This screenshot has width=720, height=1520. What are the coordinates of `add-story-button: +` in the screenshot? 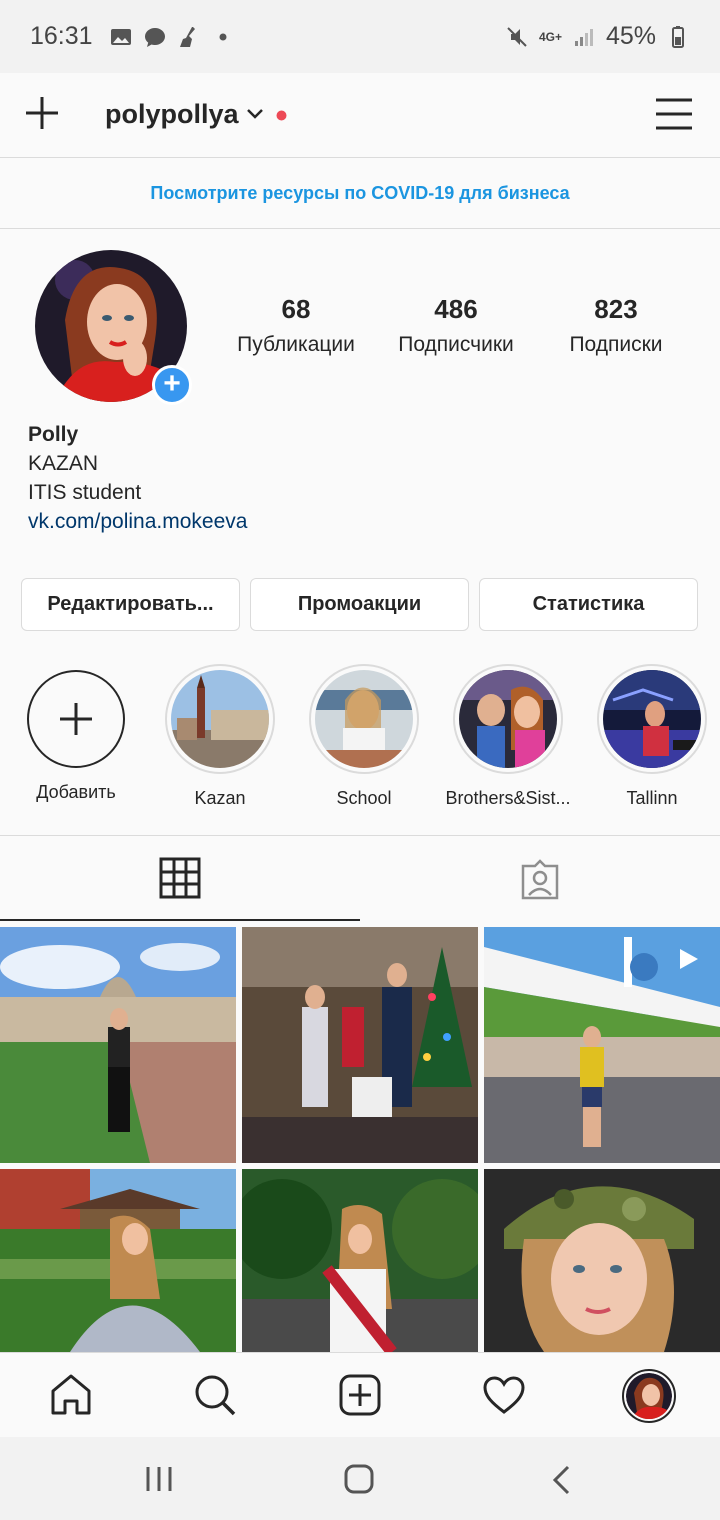 It's located at (172, 385).